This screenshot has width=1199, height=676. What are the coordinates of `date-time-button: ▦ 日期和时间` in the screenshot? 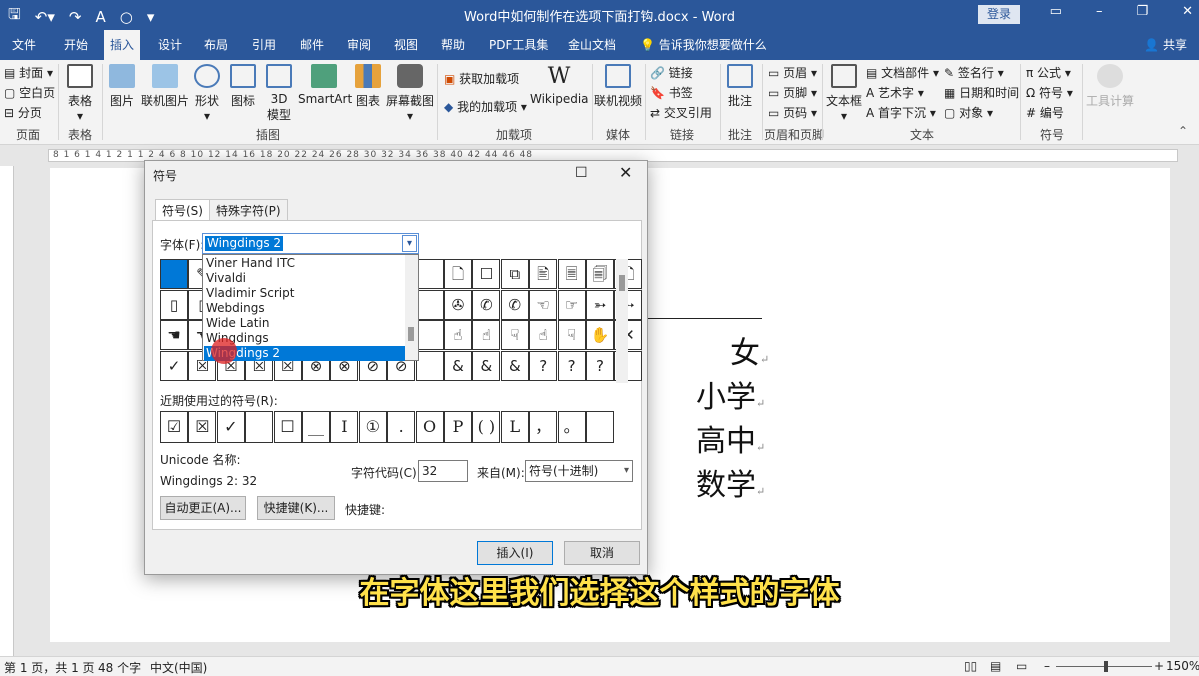 It's located at (981, 92).